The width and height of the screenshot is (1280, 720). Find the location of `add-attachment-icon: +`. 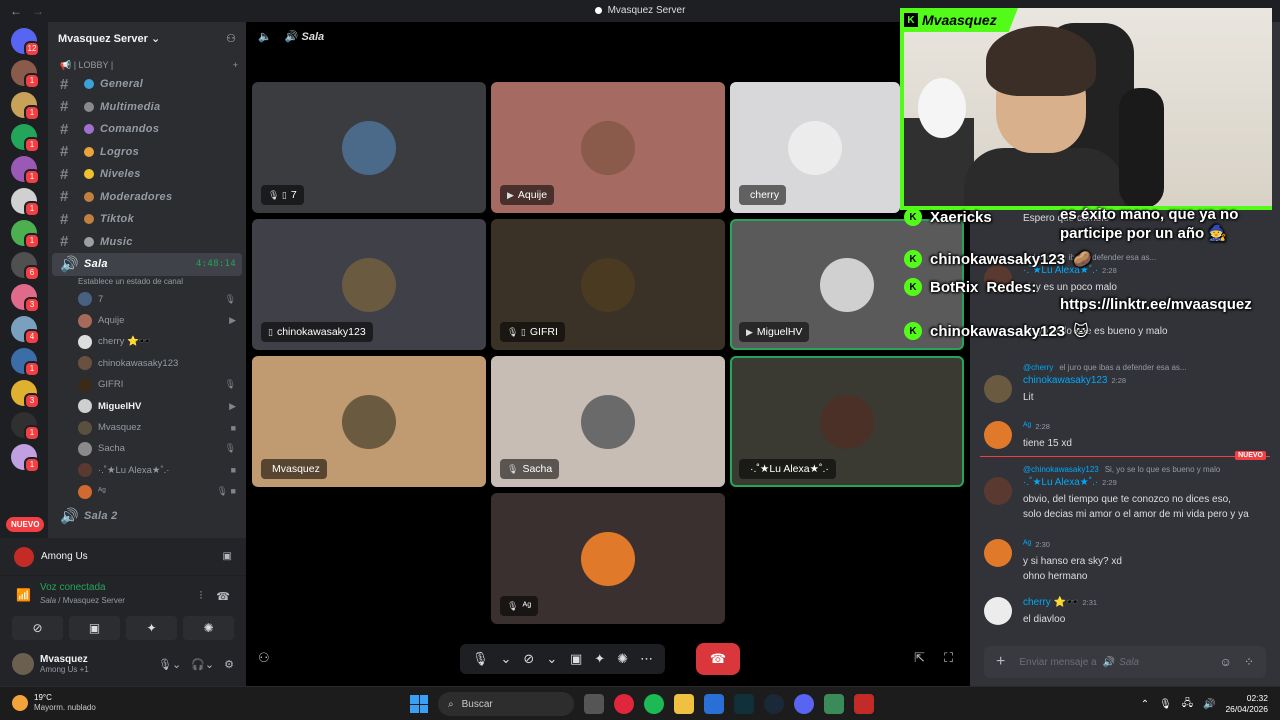

add-attachment-icon: + is located at coordinates (1000, 662).